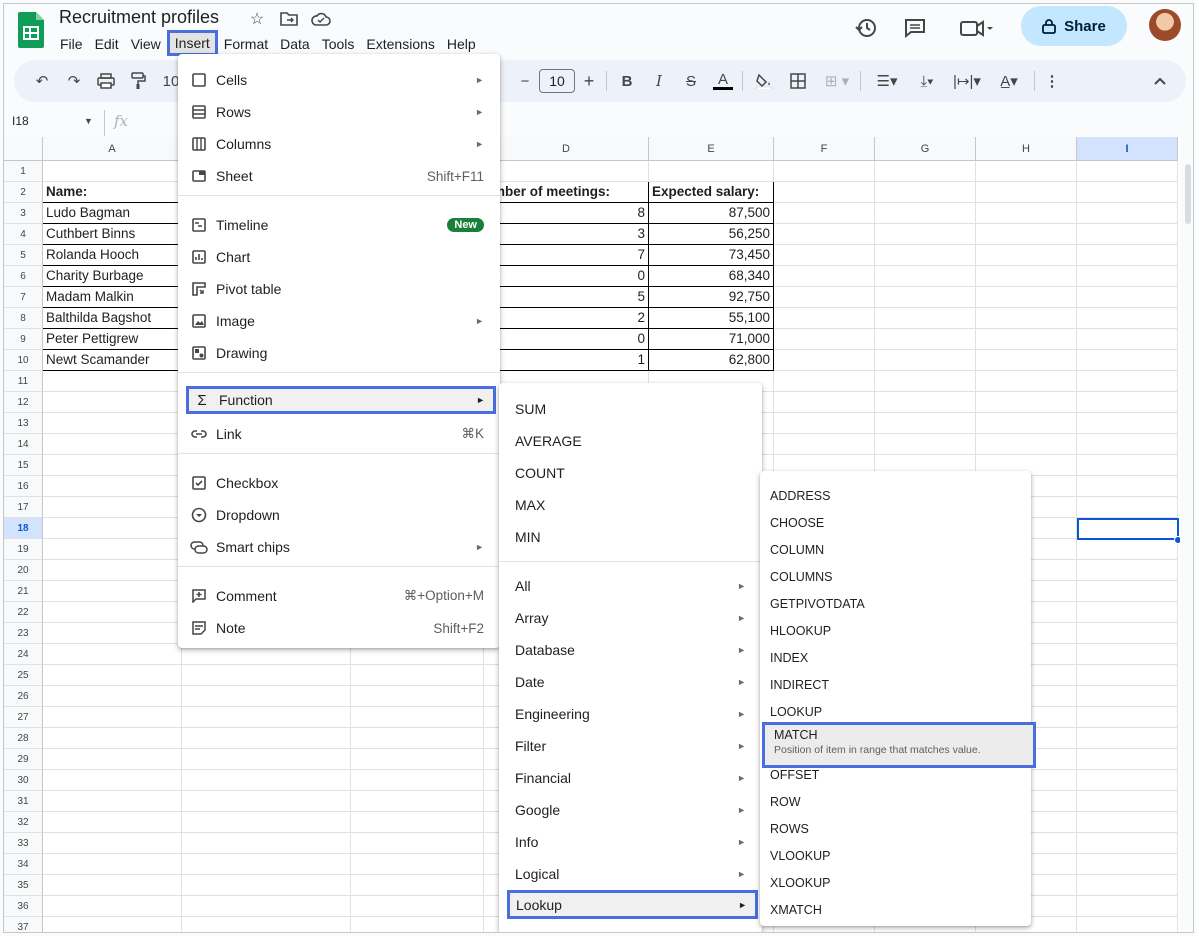 This screenshot has width=1197, height=936. I want to click on insert-menu-item-smart-chips: Smart chips ►, so click(339, 547).